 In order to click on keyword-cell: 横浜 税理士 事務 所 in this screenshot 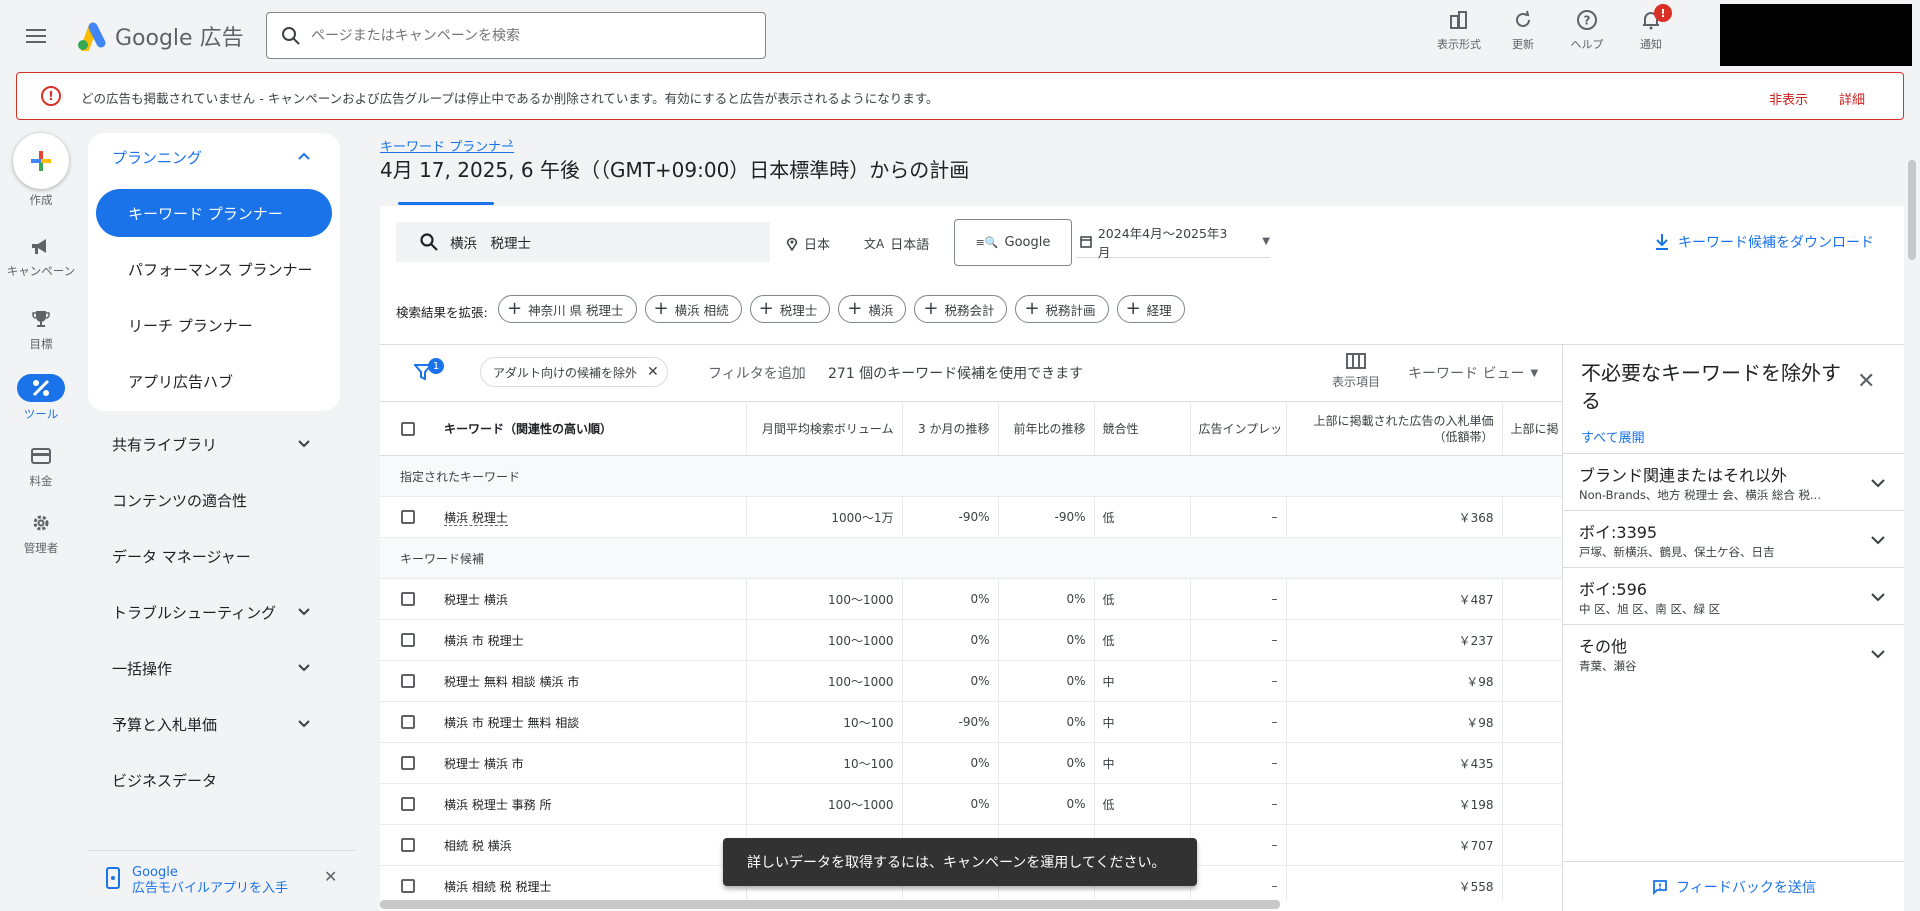, I will do `click(591, 804)`.